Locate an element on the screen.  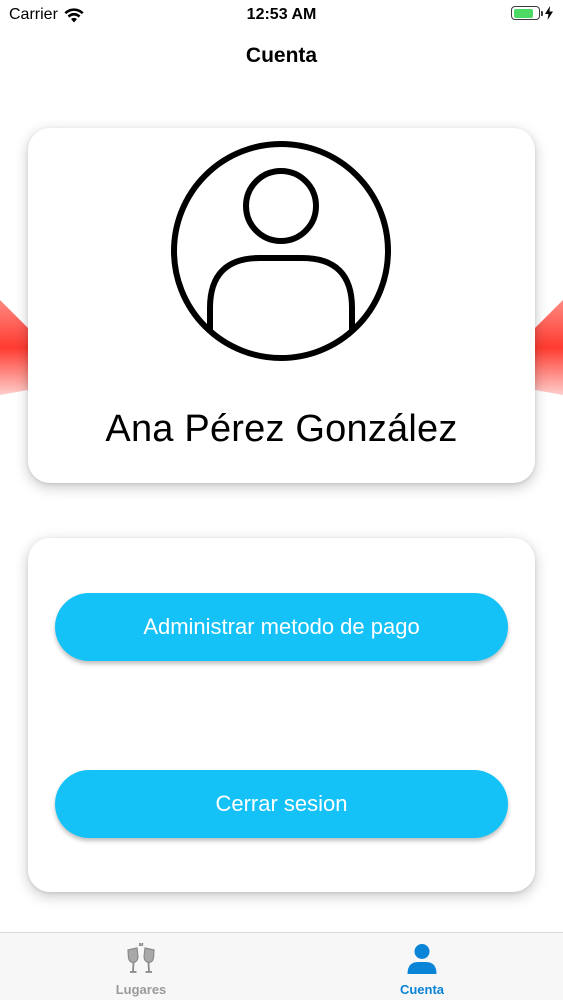
page-title: Cuenta is located at coordinates (281, 55).